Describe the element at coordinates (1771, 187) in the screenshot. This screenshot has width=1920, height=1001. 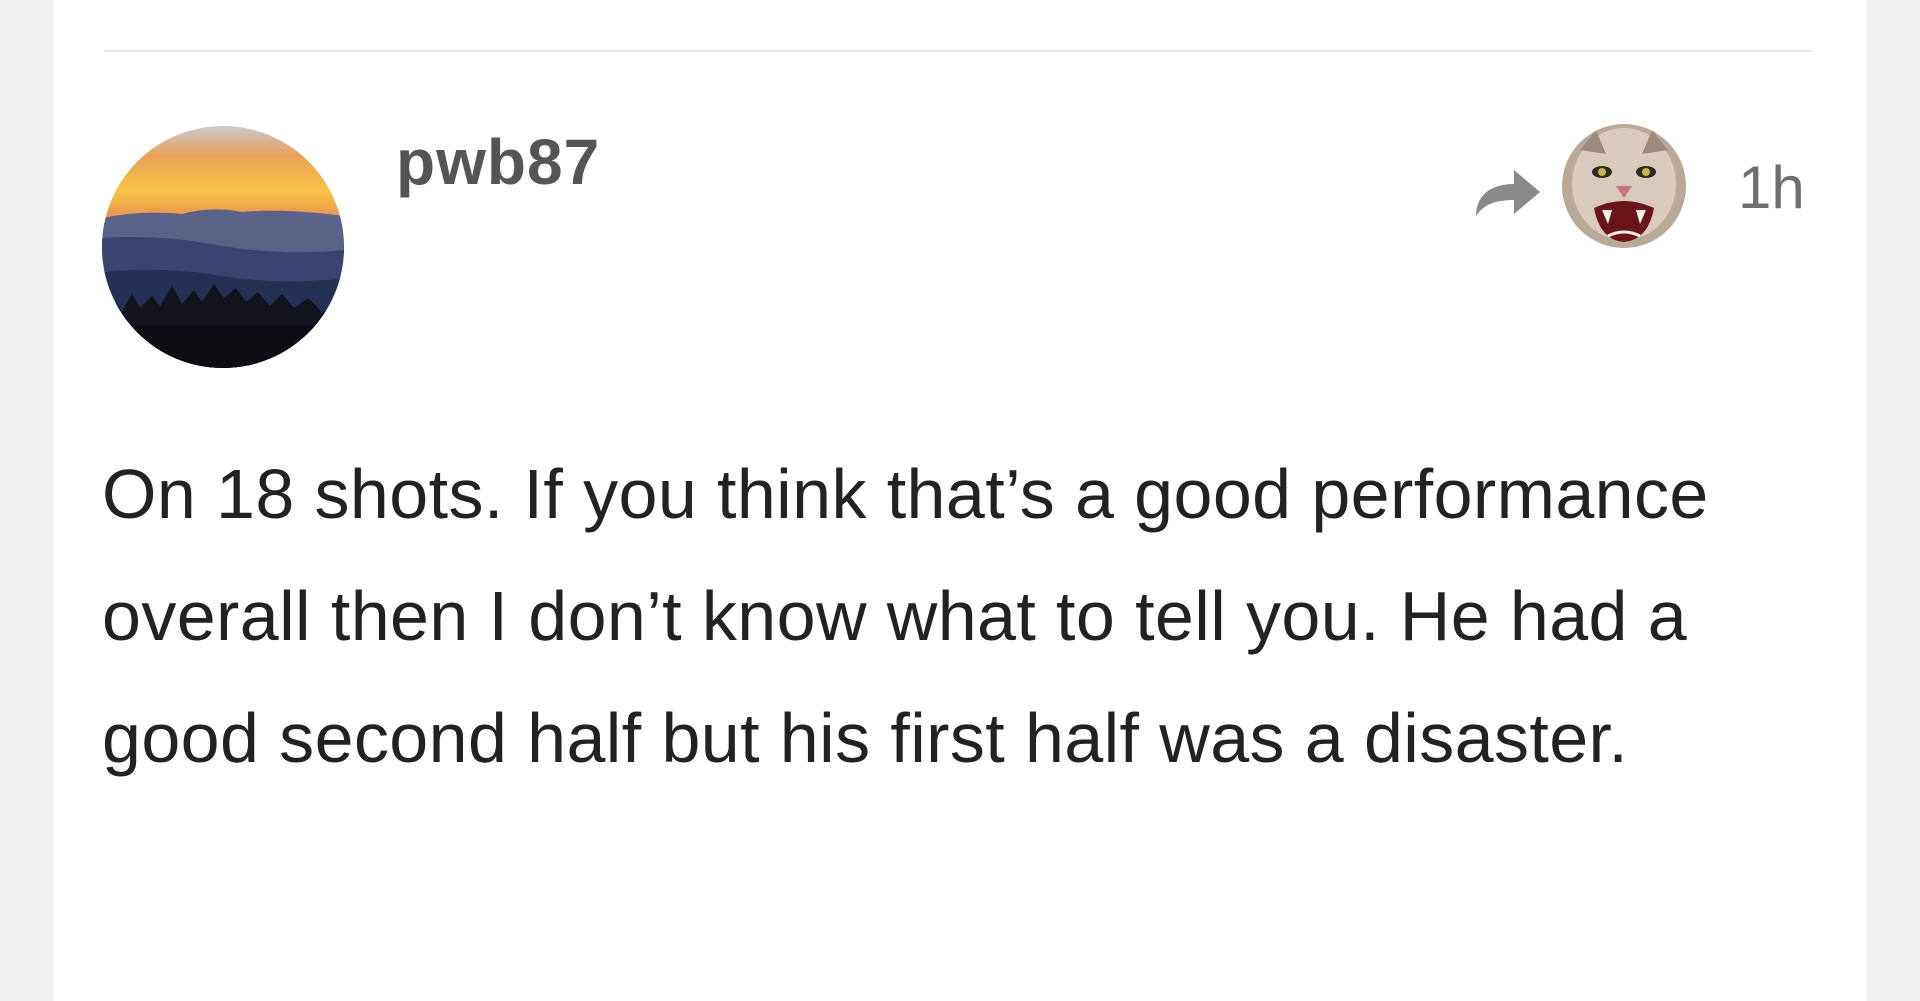
I see `timestamp: 1h` at that location.